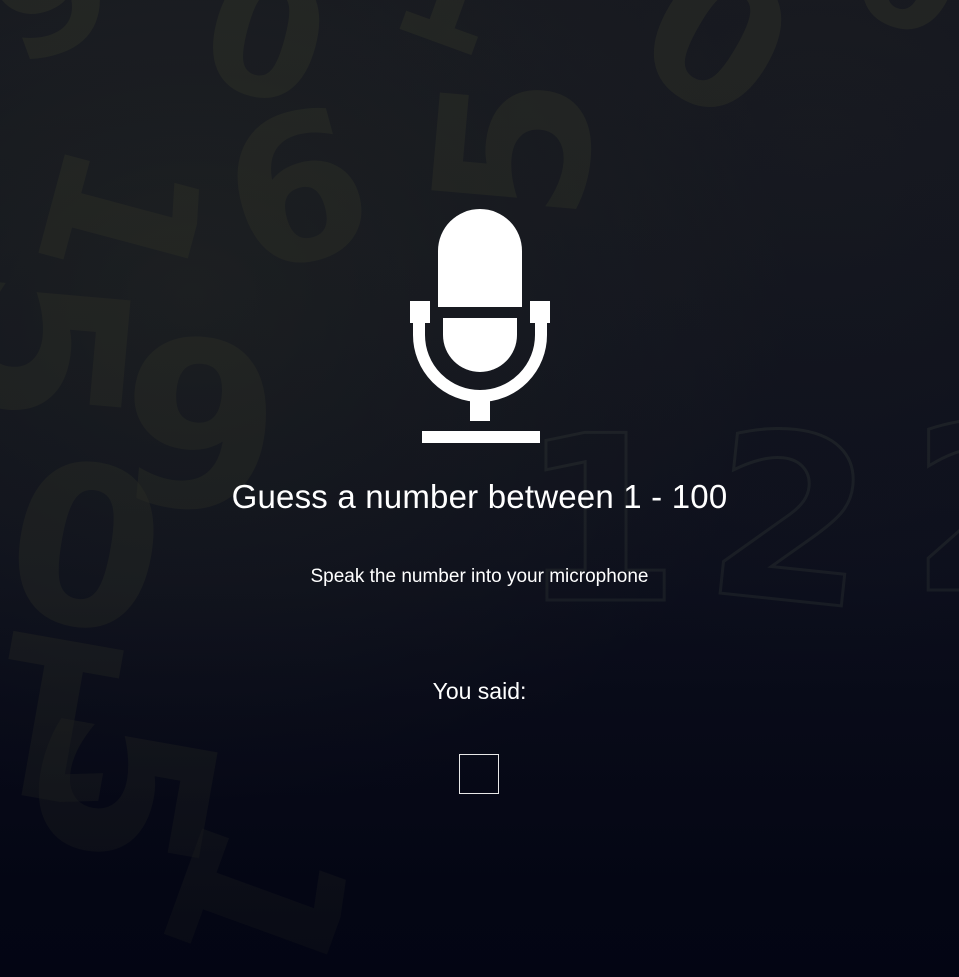 The width and height of the screenshot is (959, 977). I want to click on instruction-text: Speak the number into your microphone, so click(479, 576).